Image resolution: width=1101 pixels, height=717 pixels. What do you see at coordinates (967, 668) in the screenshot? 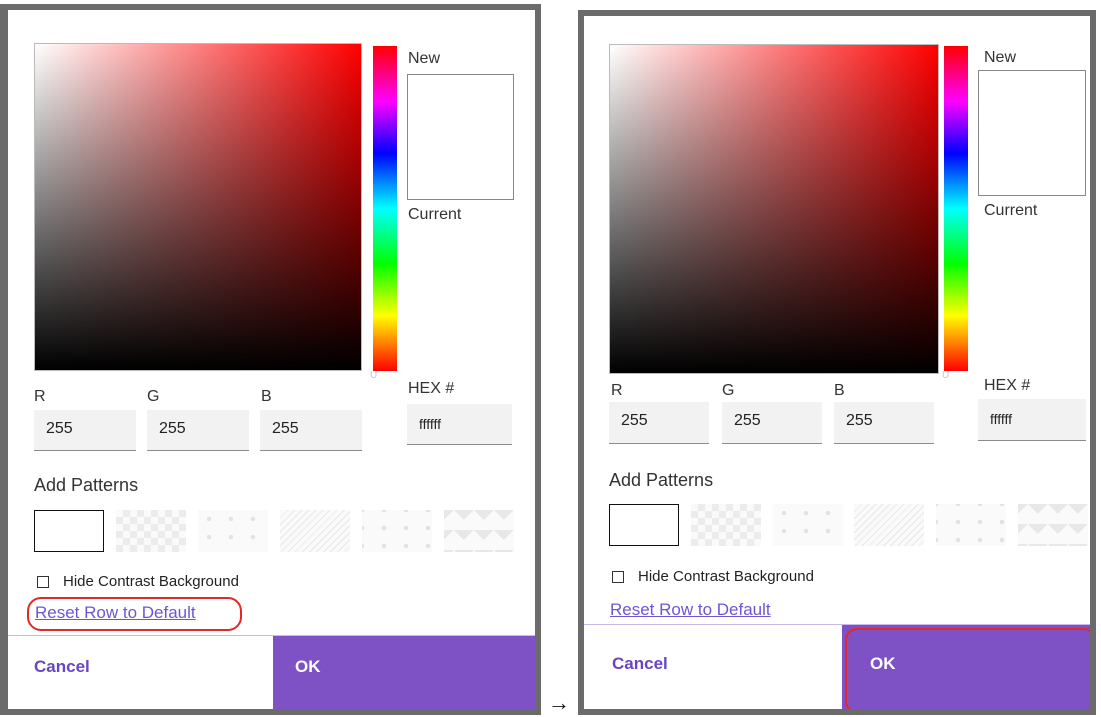
I see `highlight-ok-button` at bounding box center [967, 668].